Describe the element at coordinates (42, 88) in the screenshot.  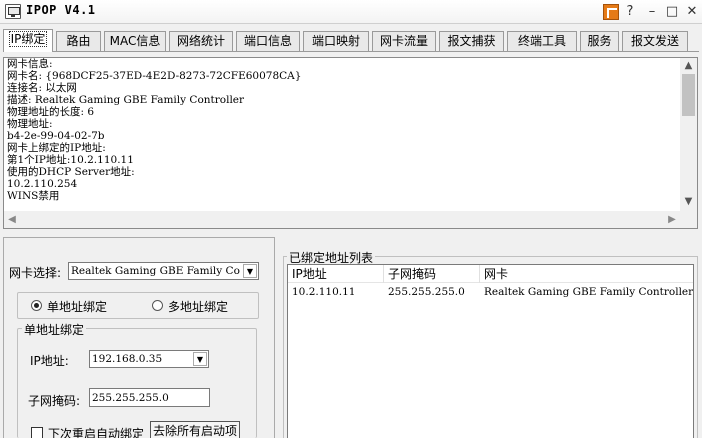
I see `info-line: 连接名: 以太网` at that location.